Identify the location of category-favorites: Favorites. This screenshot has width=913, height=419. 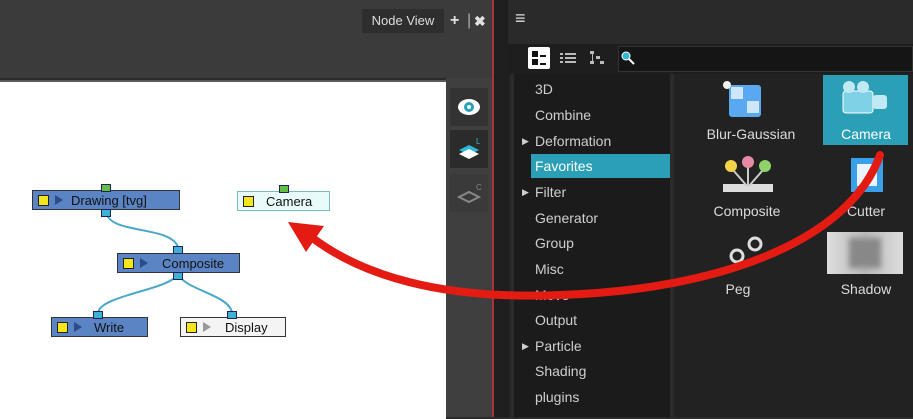
(600, 166).